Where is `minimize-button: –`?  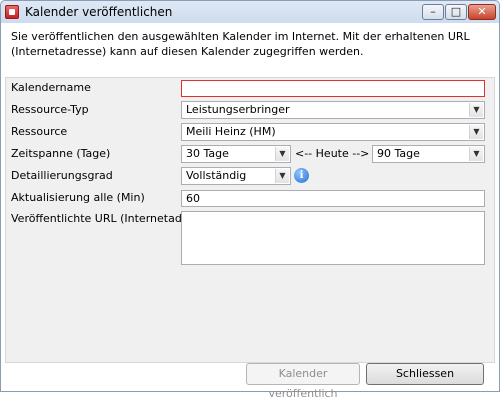
minimize-button: – is located at coordinates (433, 12).